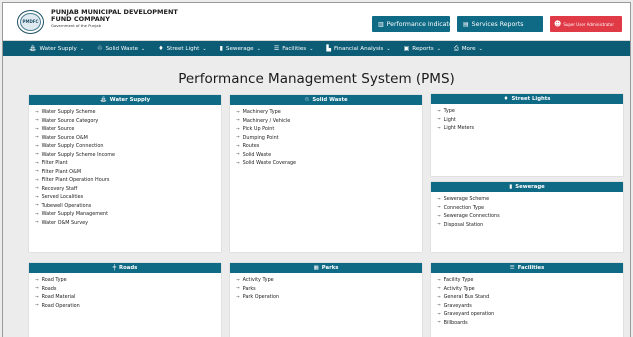  I want to click on link-served-localities: → Served Localities, so click(128, 197).